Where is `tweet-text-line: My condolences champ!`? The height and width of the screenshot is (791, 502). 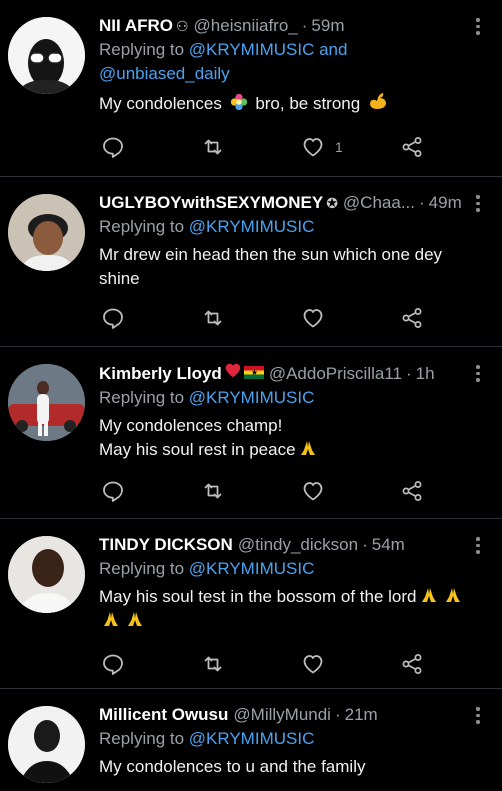 tweet-text-line: My condolences champ! is located at coordinates (191, 425).